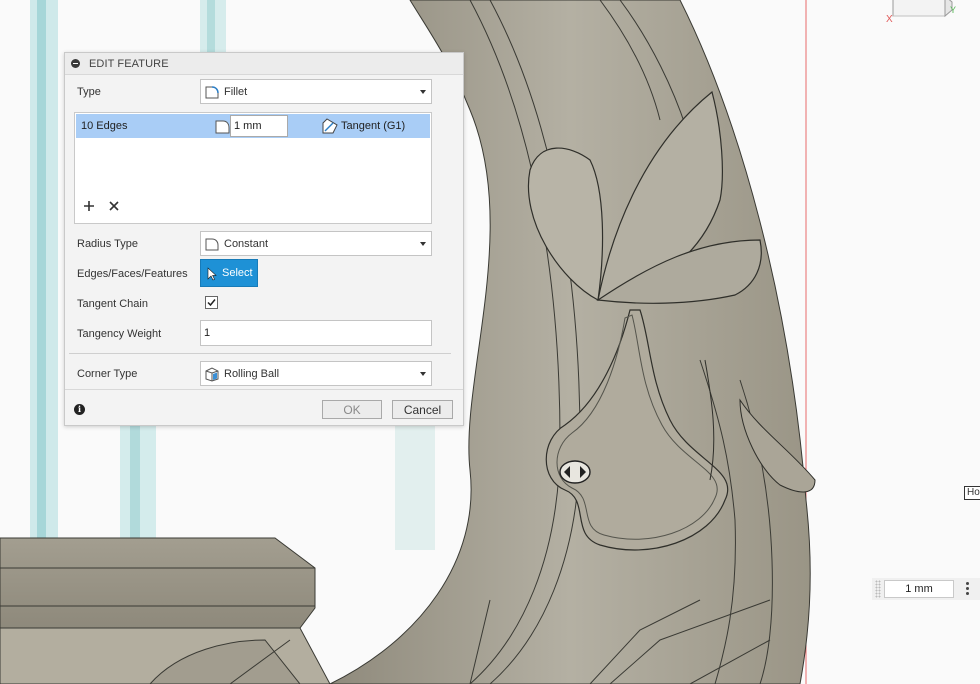 Image resolution: width=980 pixels, height=684 pixels. I want to click on rolling-ball-icon, so click(212, 374).